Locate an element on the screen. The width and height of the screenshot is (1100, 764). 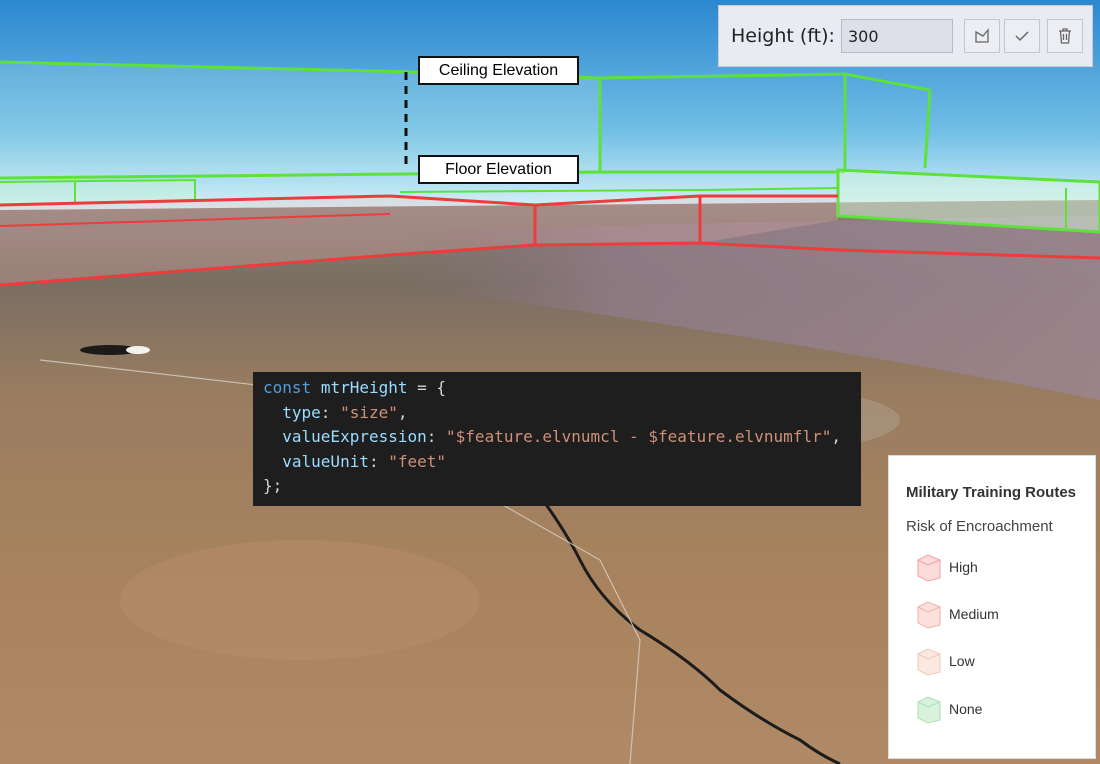
height-toolbar: Height (ft): is located at coordinates (905, 36).